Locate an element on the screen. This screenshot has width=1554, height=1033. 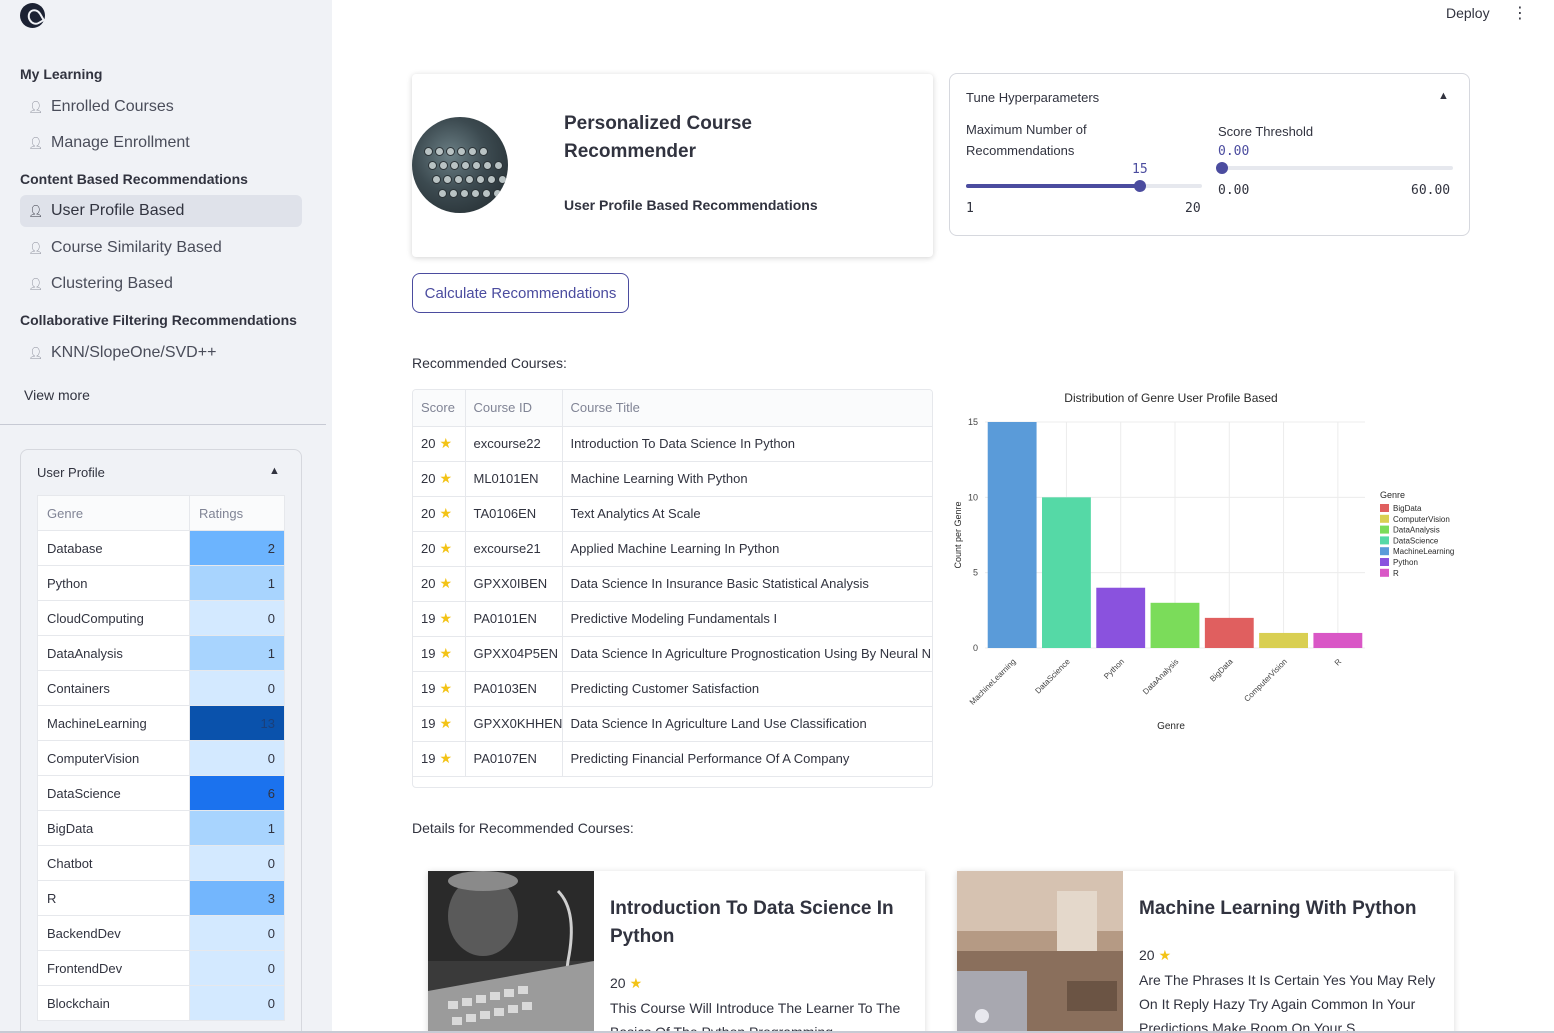
sidebar-item-clustering-based: 👤︎ Clustering Based is located at coordinates (161, 284).